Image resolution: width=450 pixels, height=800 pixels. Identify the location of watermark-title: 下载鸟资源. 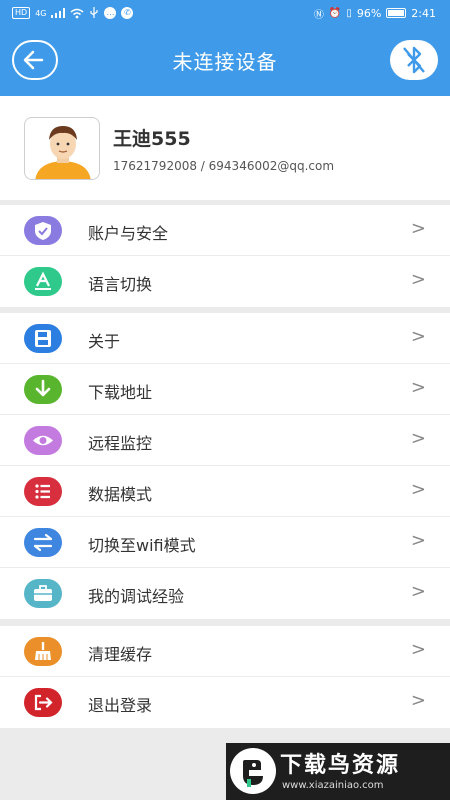
(340, 765).